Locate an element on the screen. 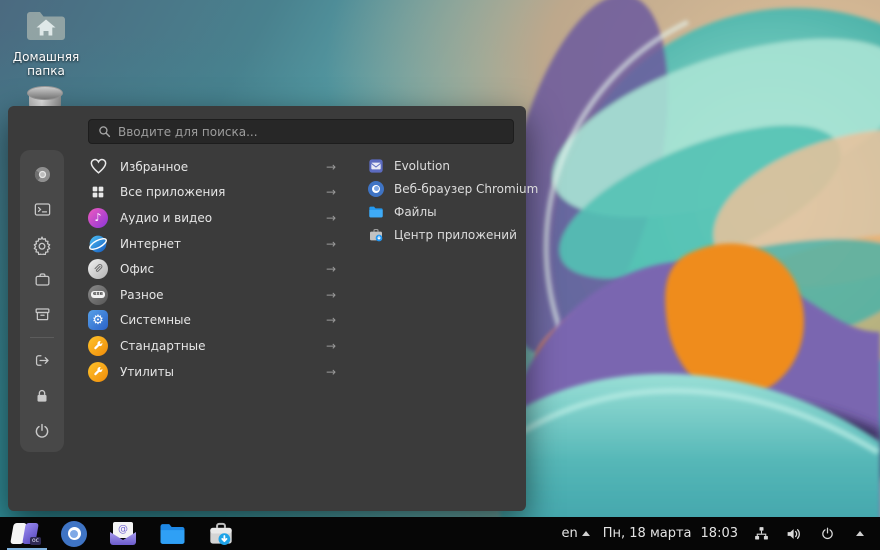  tray-expand-button is located at coordinates (860, 534).